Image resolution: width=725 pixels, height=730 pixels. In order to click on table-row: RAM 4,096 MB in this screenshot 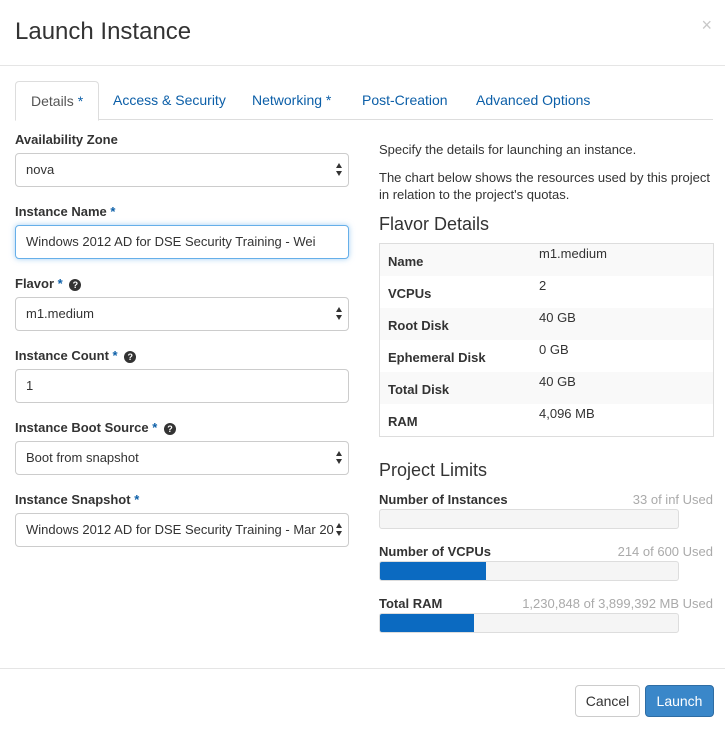, I will do `click(546, 420)`.